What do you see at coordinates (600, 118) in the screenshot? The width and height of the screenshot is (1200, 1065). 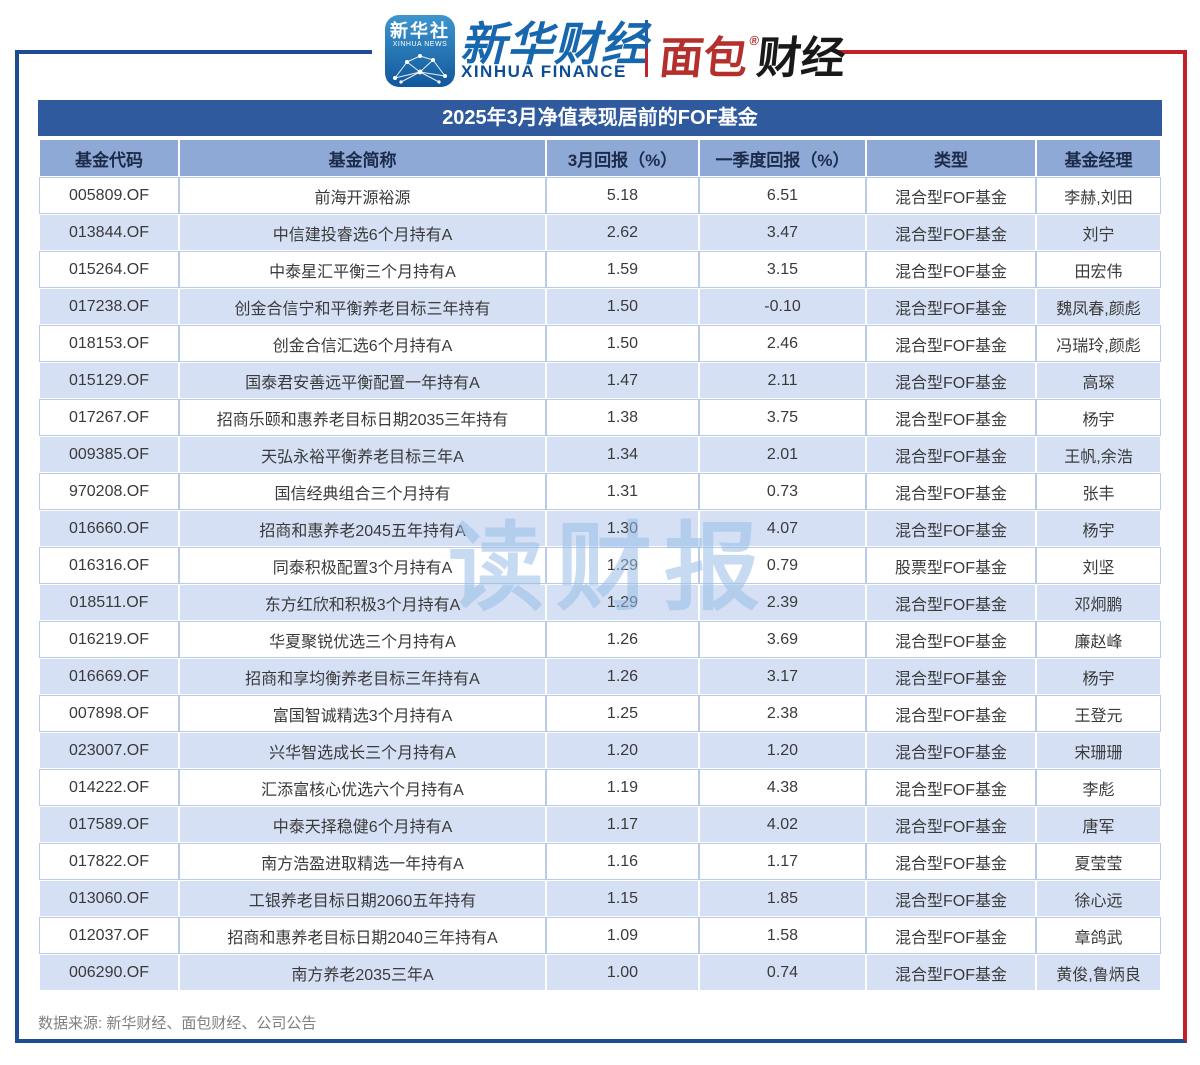 I see `table-title: 2025年3月净值表现居前的FOF基金` at bounding box center [600, 118].